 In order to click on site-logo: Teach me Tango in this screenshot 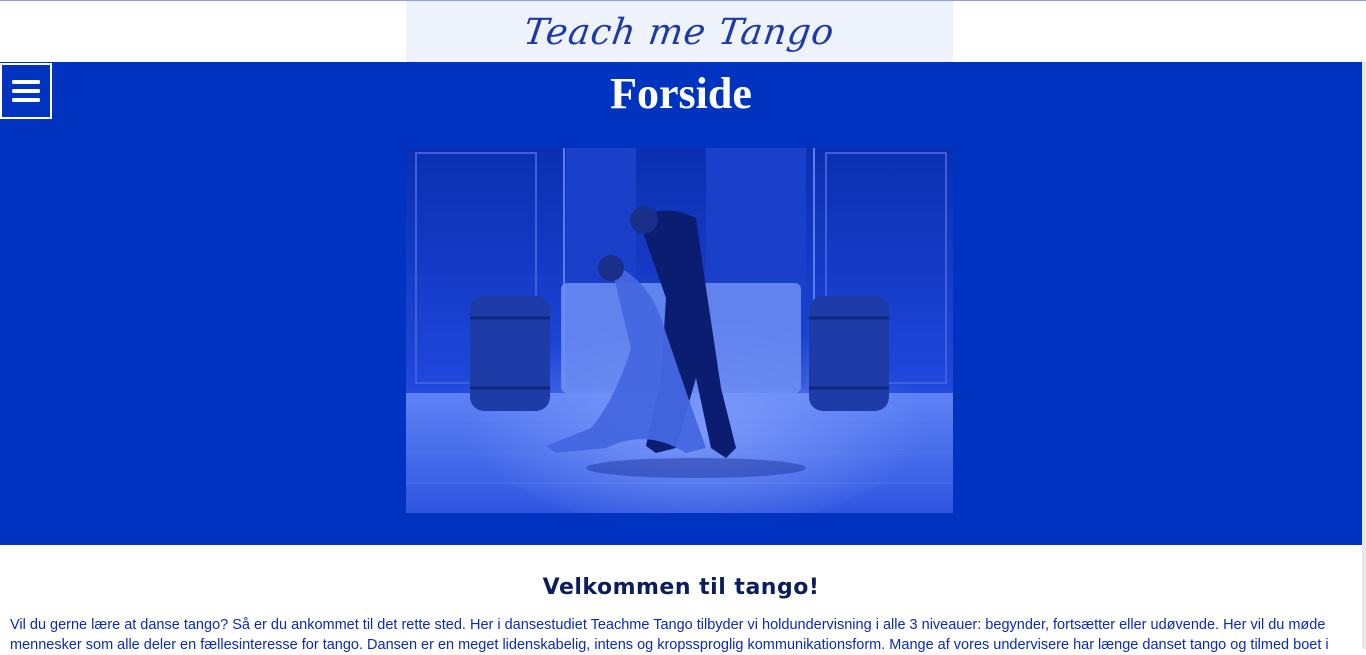, I will do `click(679, 32)`.